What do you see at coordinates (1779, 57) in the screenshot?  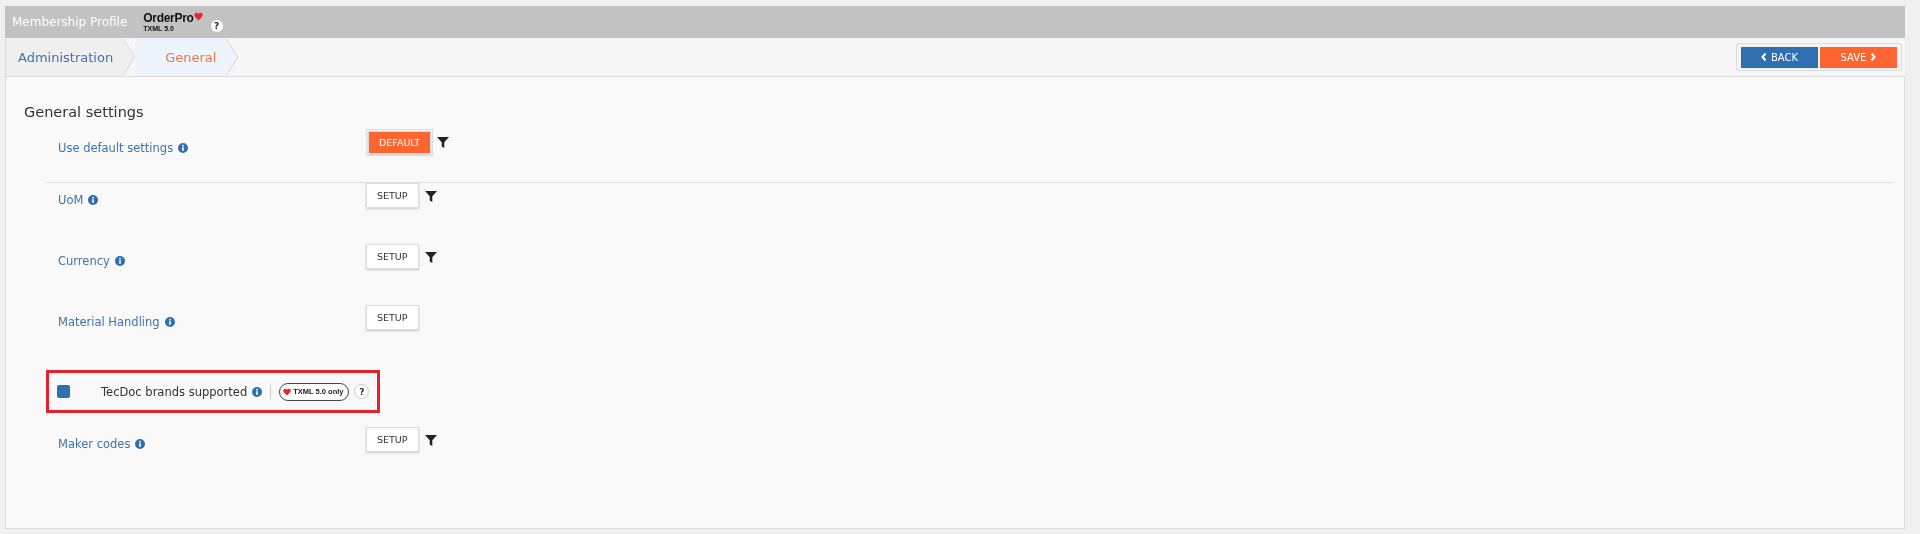 I see `back-button: BACK` at bounding box center [1779, 57].